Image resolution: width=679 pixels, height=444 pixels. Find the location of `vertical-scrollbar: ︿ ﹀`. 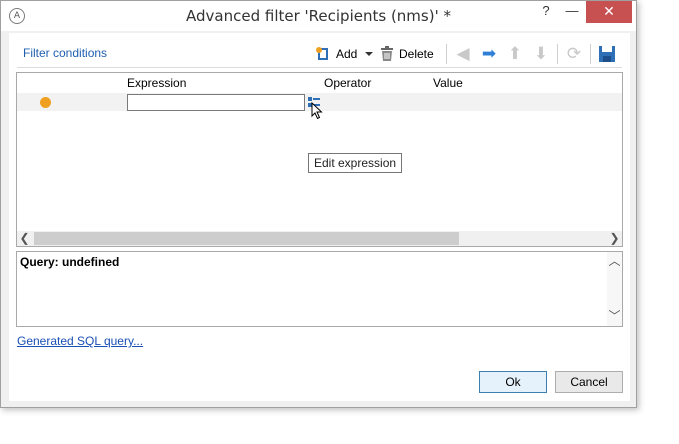

vertical-scrollbar: ︿ ﹀ is located at coordinates (614, 289).